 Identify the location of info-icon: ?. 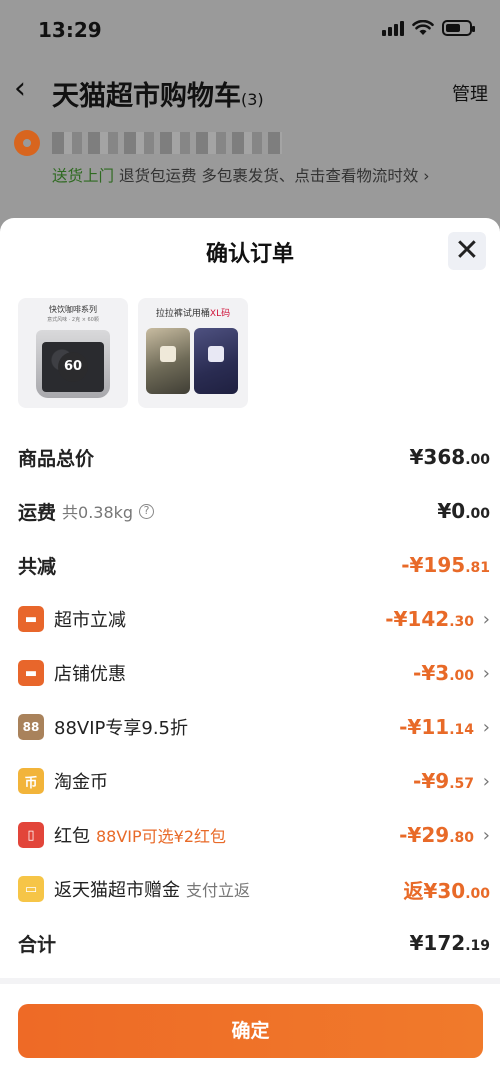
(147, 511).